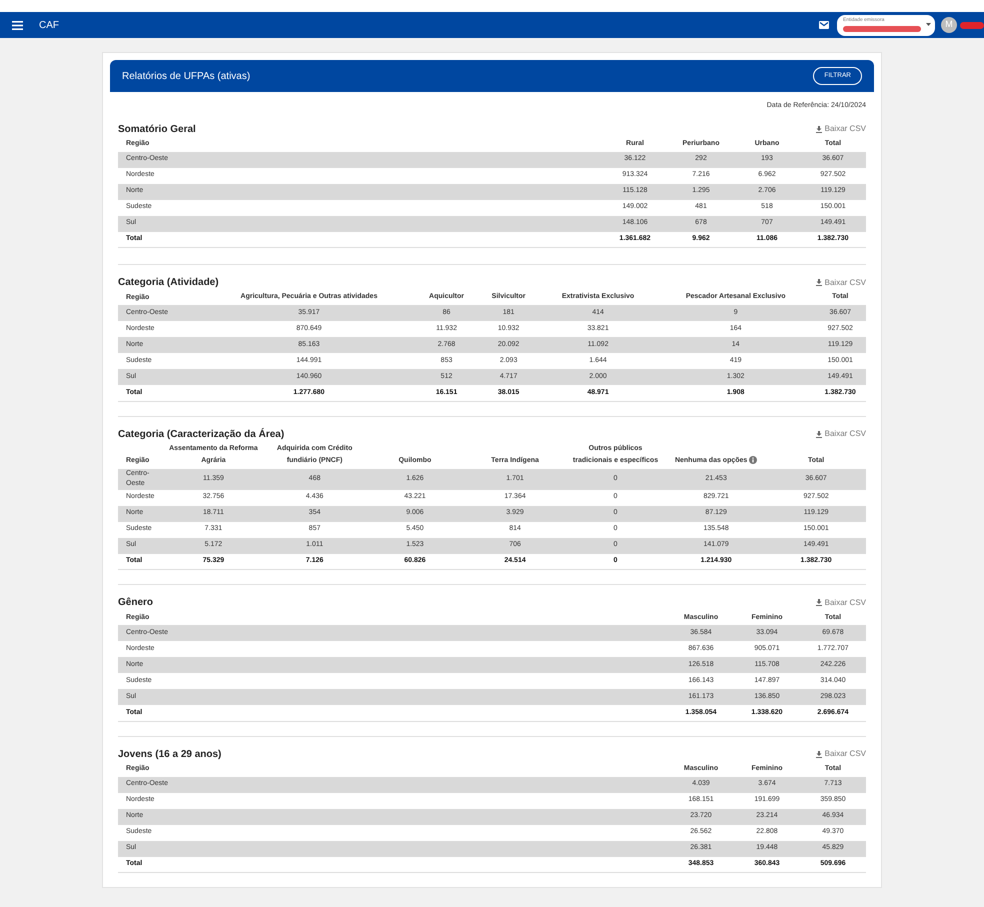 Image resolution: width=984 pixels, height=907 pixels. Describe the element at coordinates (186, 77) in the screenshot. I see `report-title: Relatórios de UFPAs (ativas)` at that location.